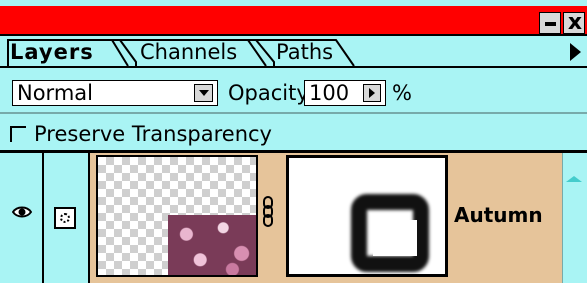 Image resolution: width=587 pixels, height=283 pixels. What do you see at coordinates (574, 179) in the screenshot?
I see `scroll-up-icon` at bounding box center [574, 179].